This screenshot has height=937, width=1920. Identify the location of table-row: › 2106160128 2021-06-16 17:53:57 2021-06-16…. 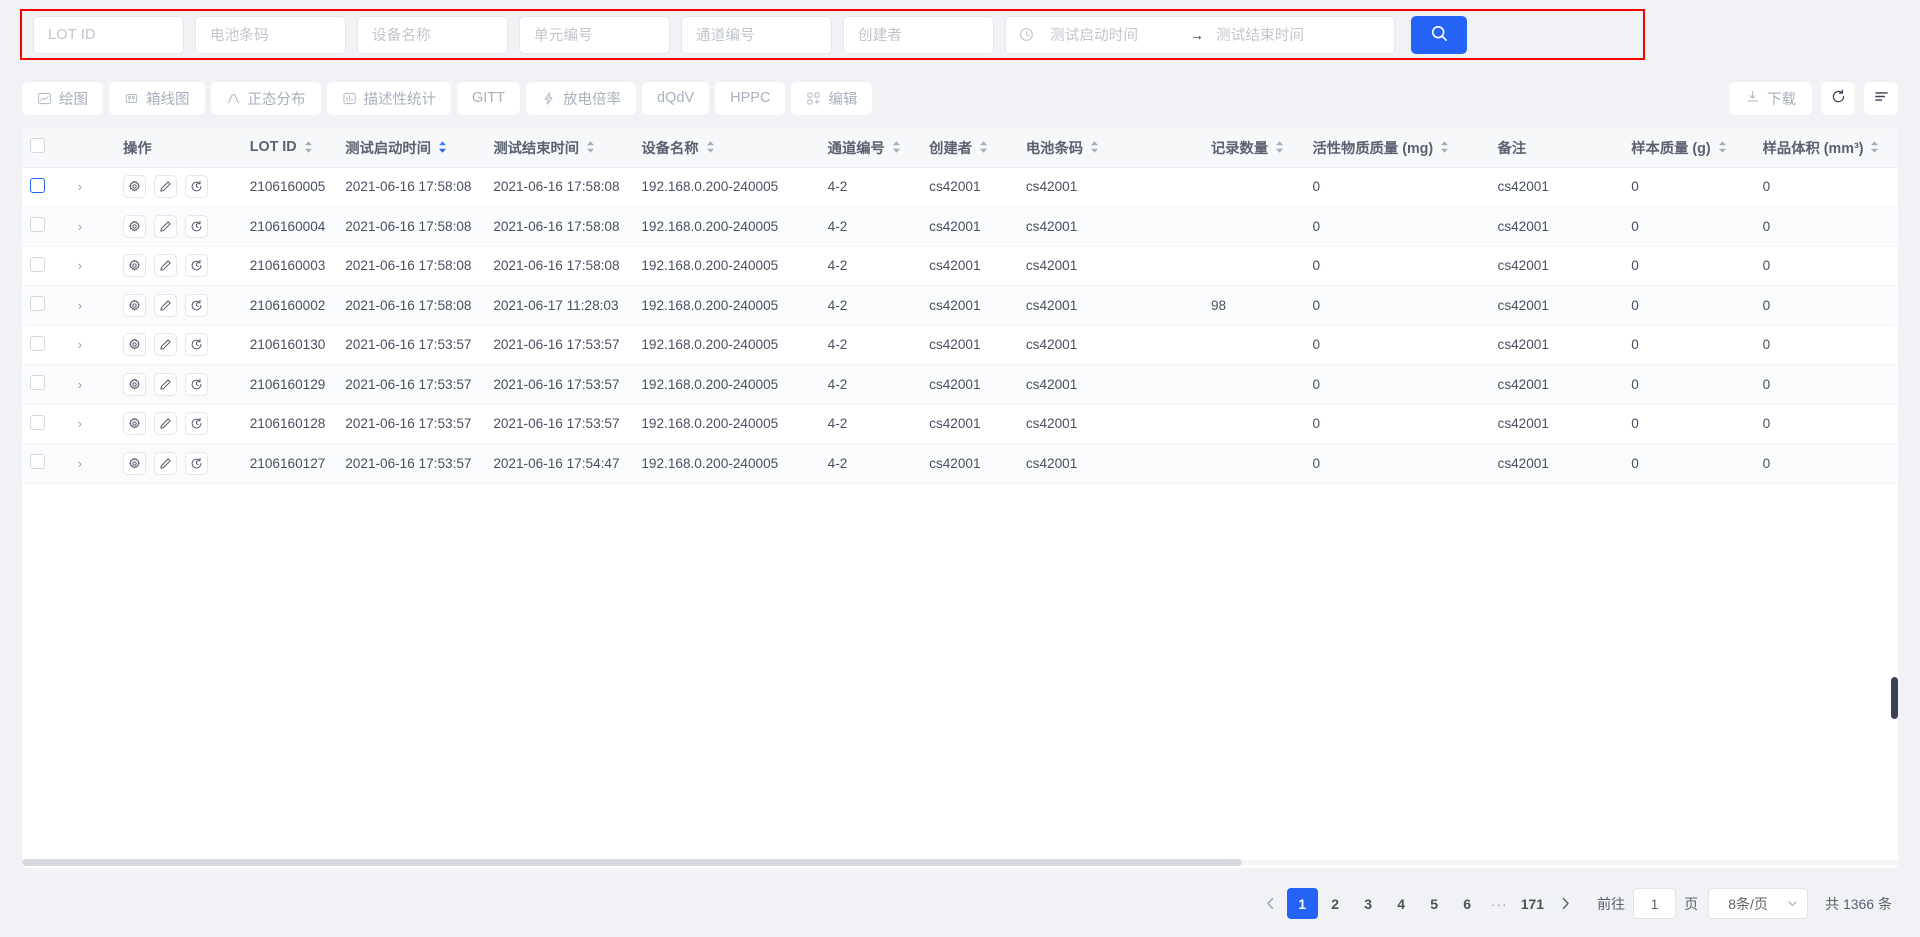
(960, 424).